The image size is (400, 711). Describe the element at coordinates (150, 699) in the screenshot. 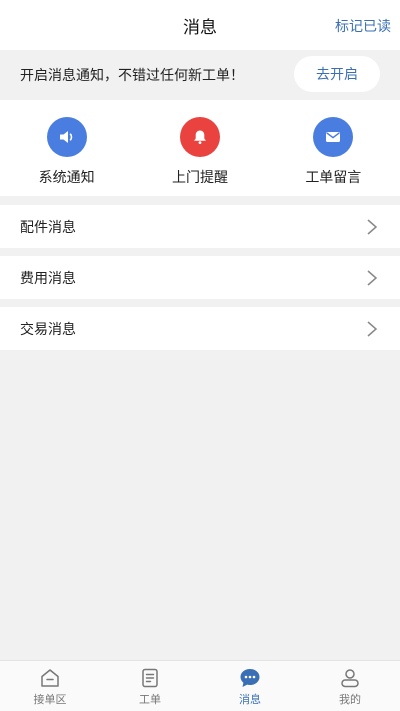

I see `tab-label: 工单` at that location.